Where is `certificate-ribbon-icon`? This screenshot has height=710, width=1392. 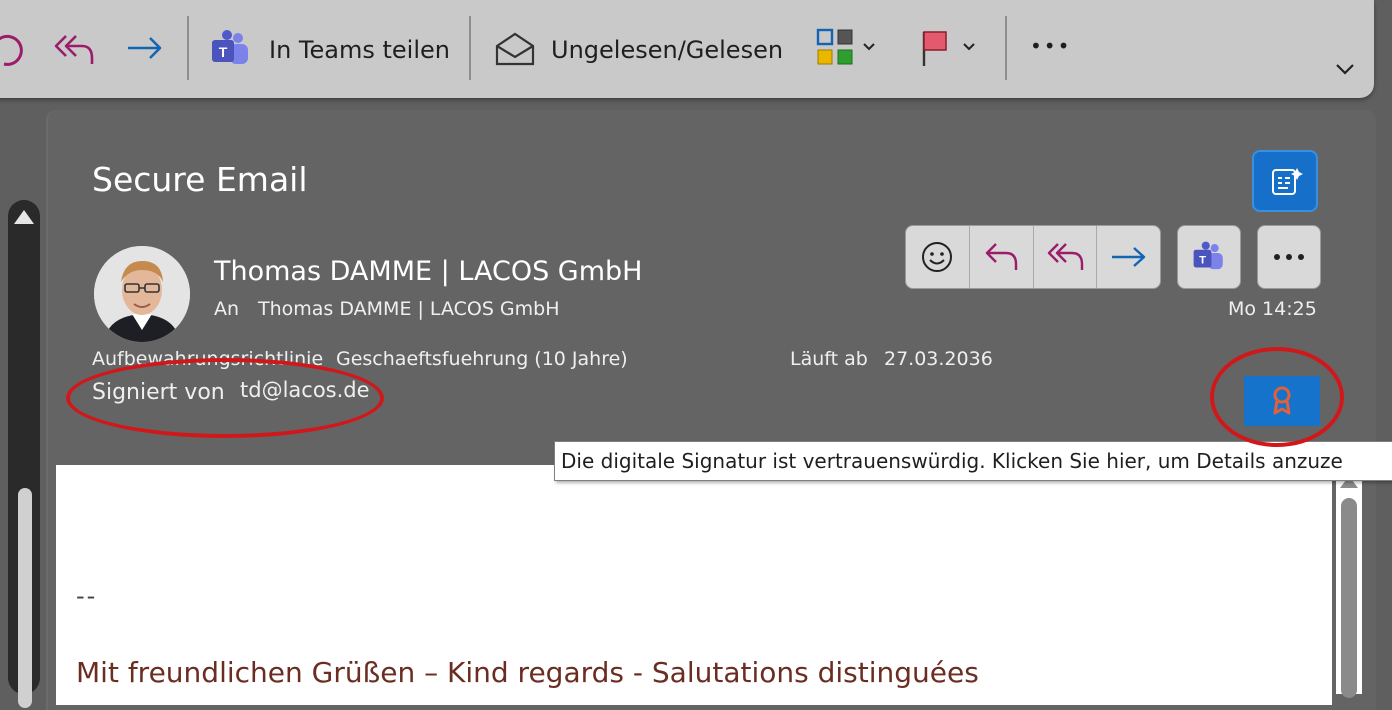 certificate-ribbon-icon is located at coordinates (1282, 400).